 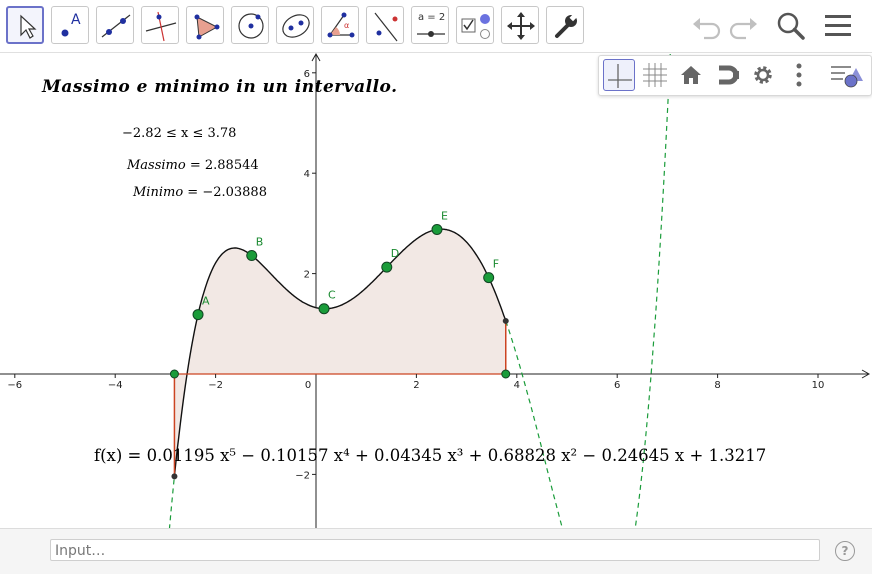 I want to click on x-tick-label: 10, so click(x=818, y=385).